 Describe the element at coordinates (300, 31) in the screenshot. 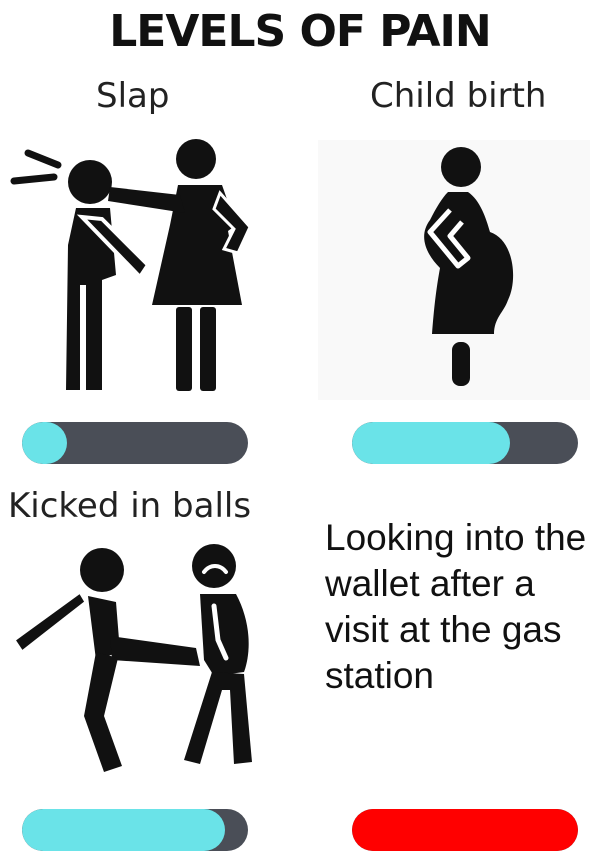

I see `page-title: LEVELS OF PAIN` at that location.